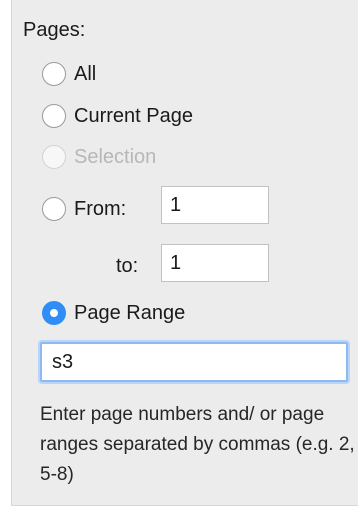 The image size is (358, 506). Describe the element at coordinates (215, 263) in the screenshot. I see `to-page-field: 1` at that location.